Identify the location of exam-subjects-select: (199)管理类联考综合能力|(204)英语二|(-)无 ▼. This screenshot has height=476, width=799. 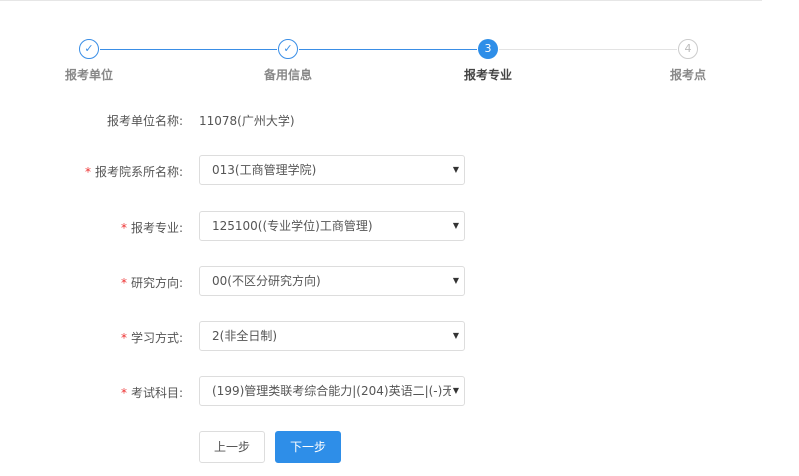
(332, 391).